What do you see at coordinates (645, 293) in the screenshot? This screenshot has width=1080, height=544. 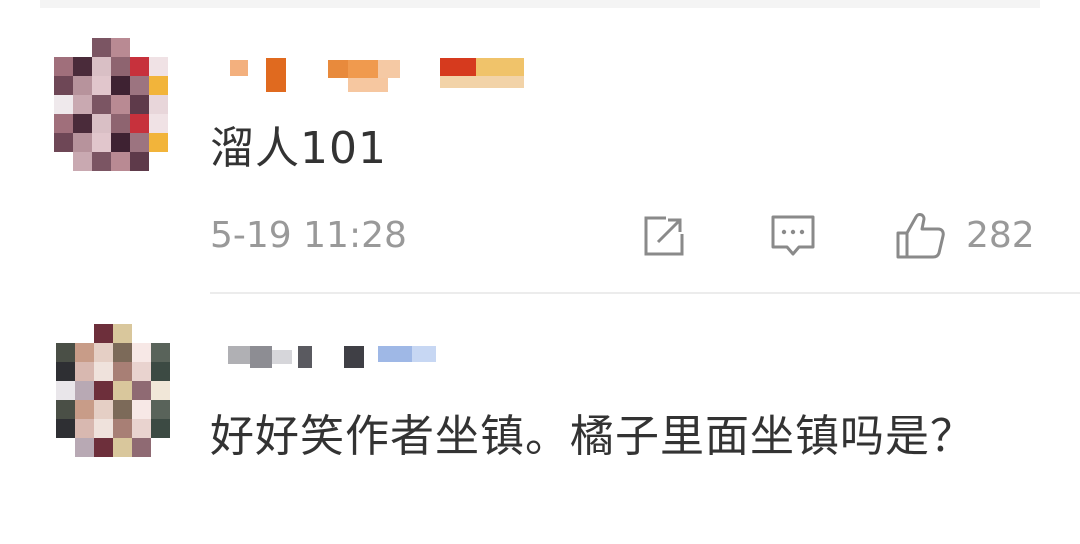 I see `divider` at bounding box center [645, 293].